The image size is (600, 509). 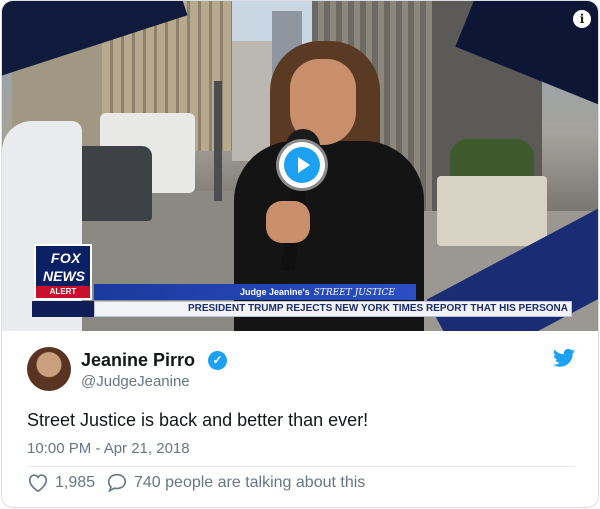 What do you see at coordinates (66, 258) in the screenshot?
I see `logo-network-top: FOX` at bounding box center [66, 258].